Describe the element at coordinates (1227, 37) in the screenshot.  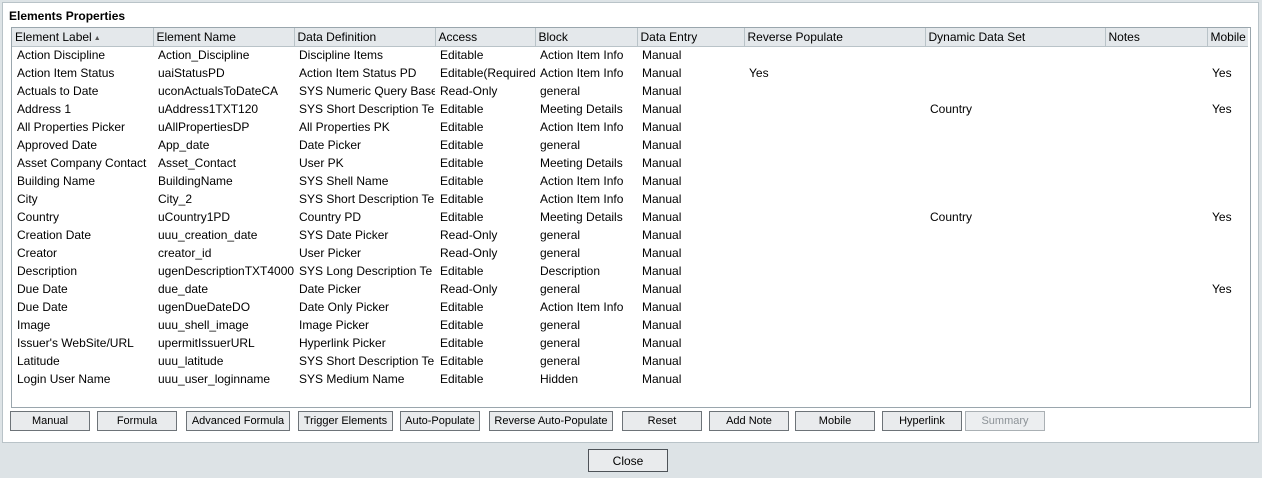
I see `column-header-mobile: Mobile` at that location.